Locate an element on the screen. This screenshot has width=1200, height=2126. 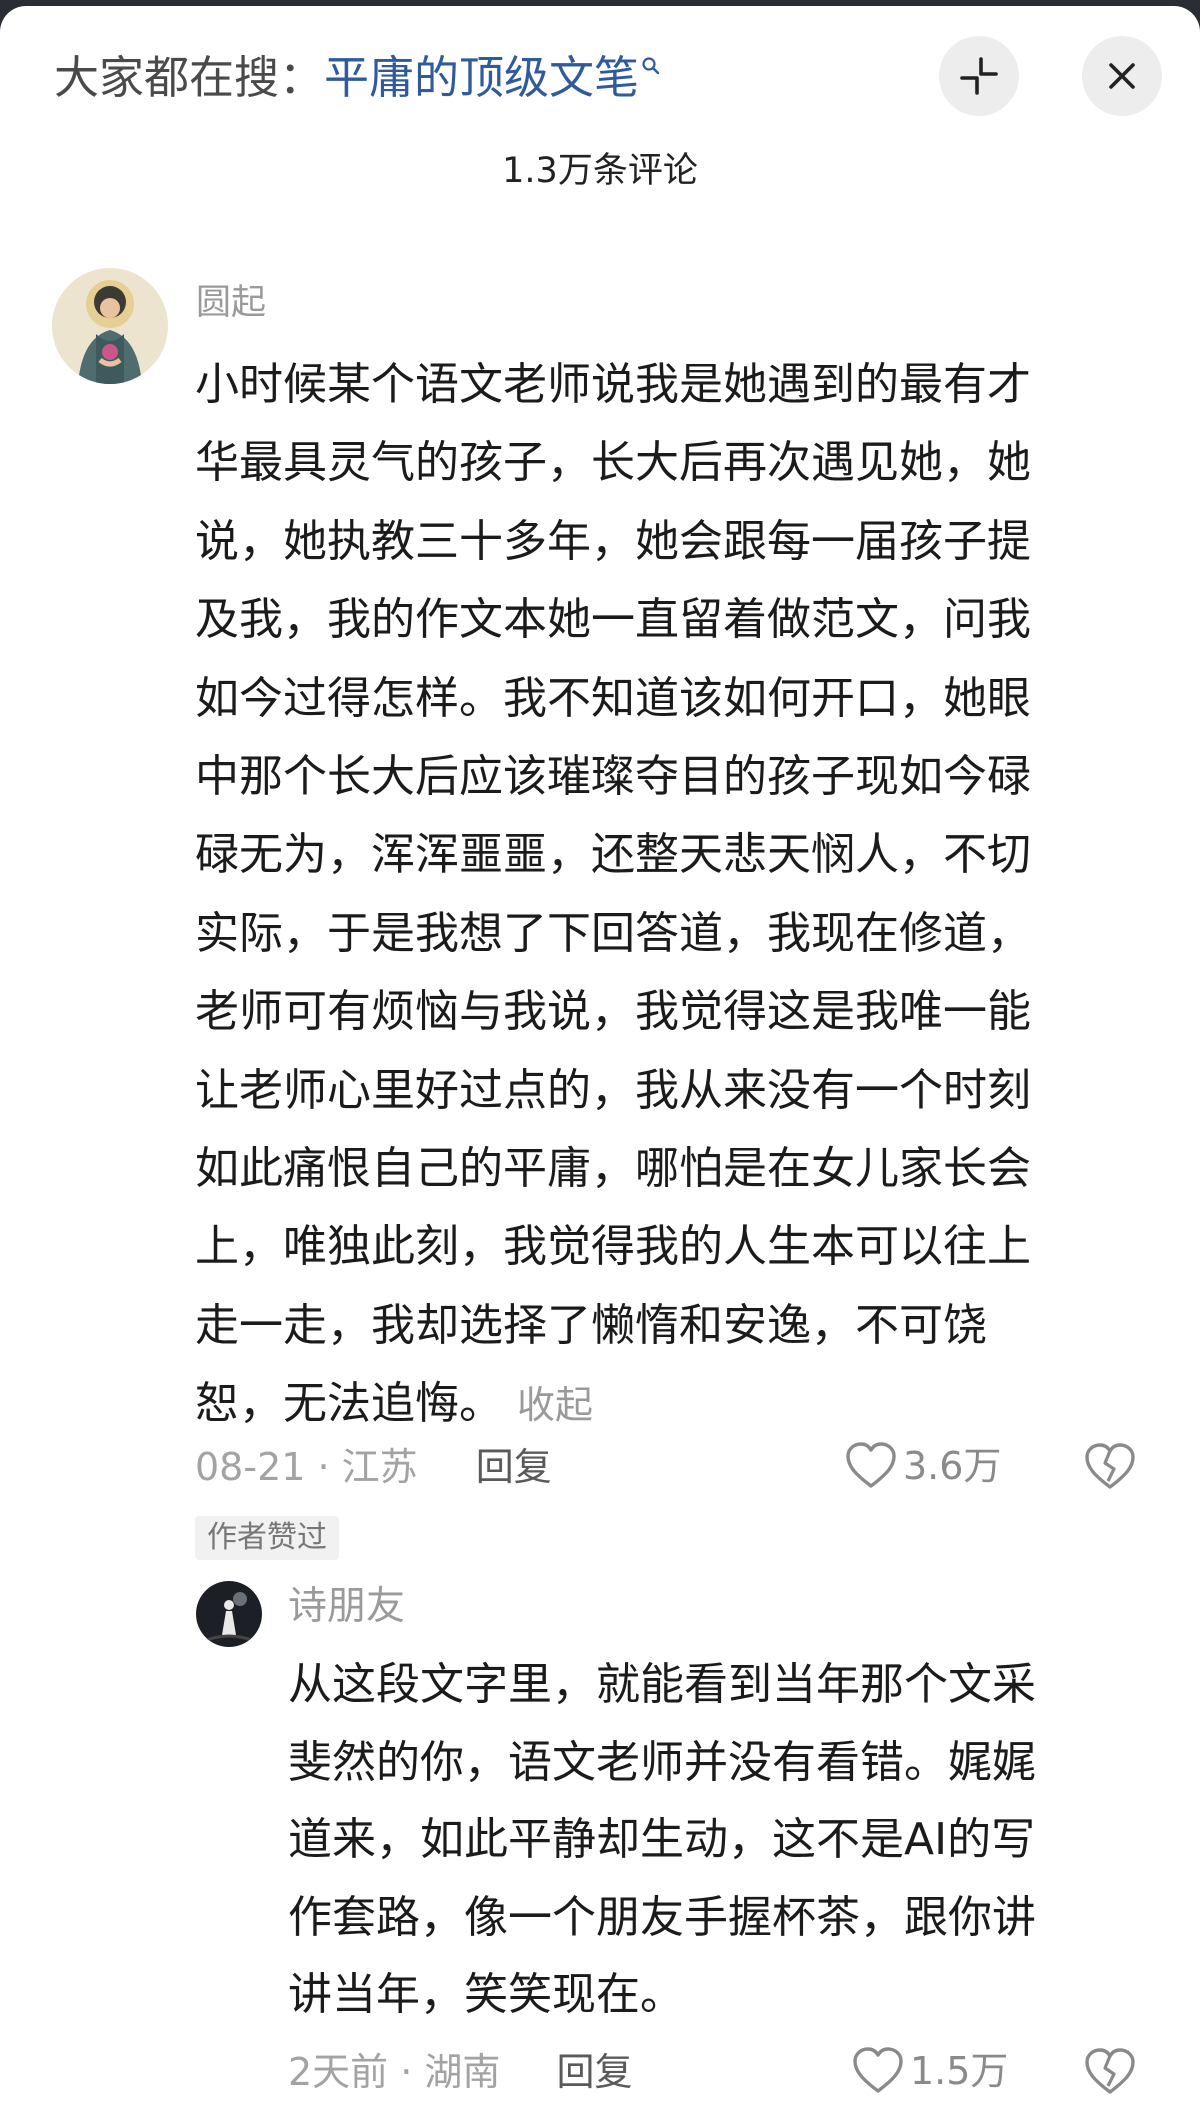
like-count: 1.5万 is located at coordinates (959, 2071).